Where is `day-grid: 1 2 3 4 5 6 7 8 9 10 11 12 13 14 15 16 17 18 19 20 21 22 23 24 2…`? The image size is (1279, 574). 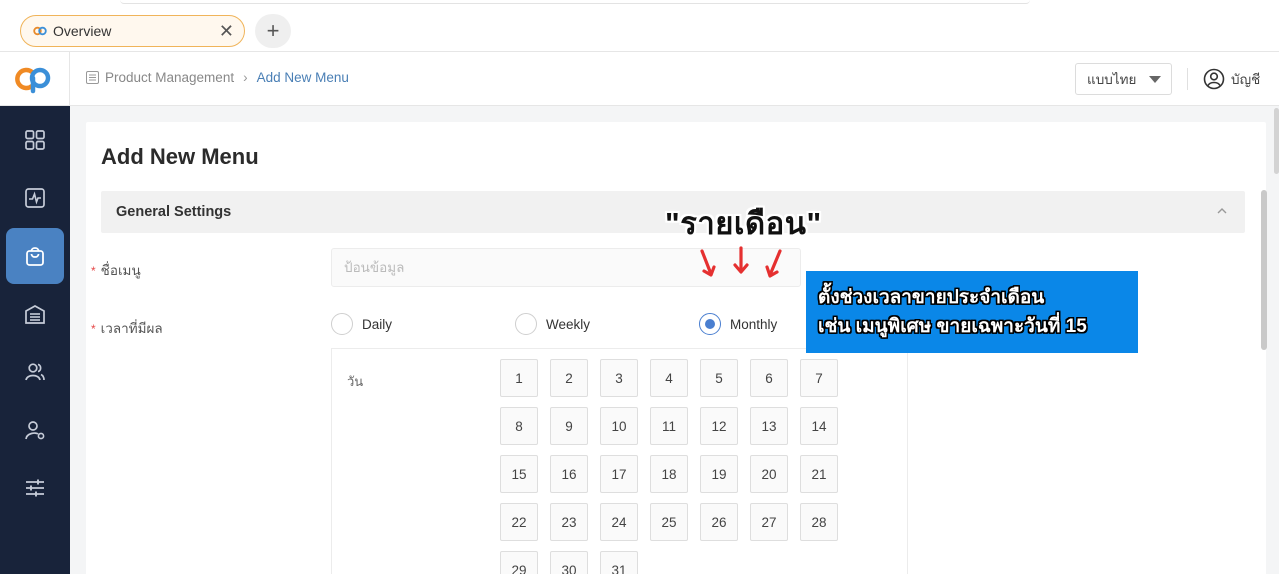 day-grid: 1 2 3 4 5 6 7 8 9 10 11 12 13 14 15 16 17 18 19 20 21 22 23 24 2… is located at coordinates (669, 466).